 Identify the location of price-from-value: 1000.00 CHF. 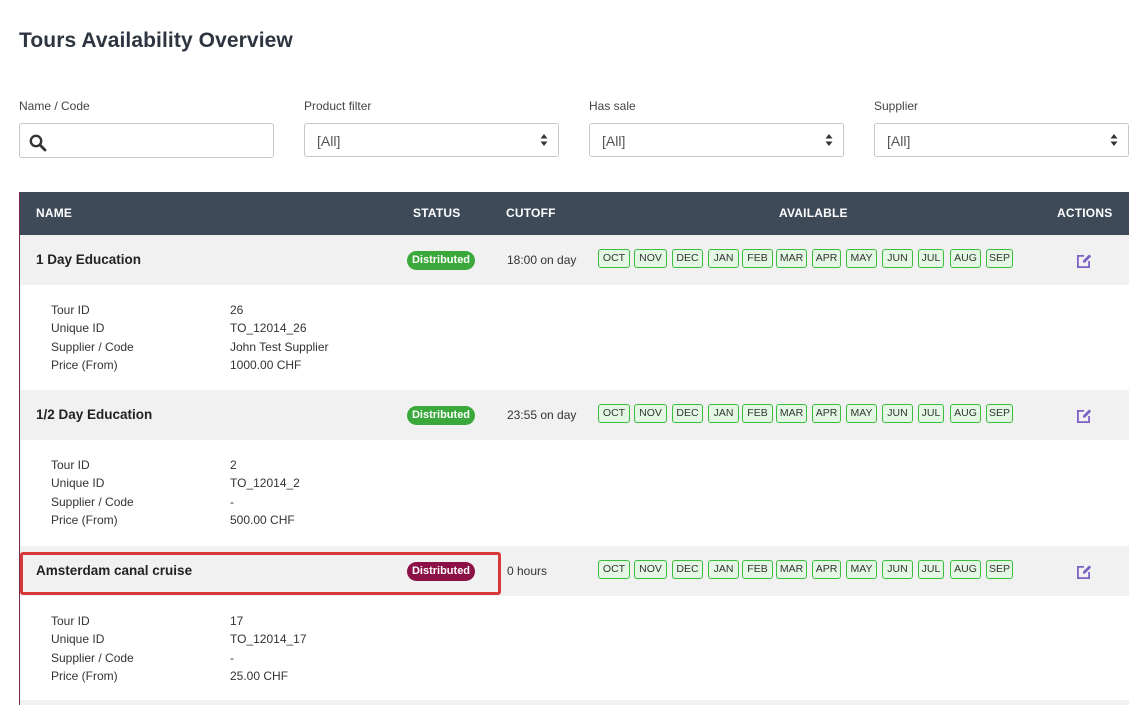
(266, 365).